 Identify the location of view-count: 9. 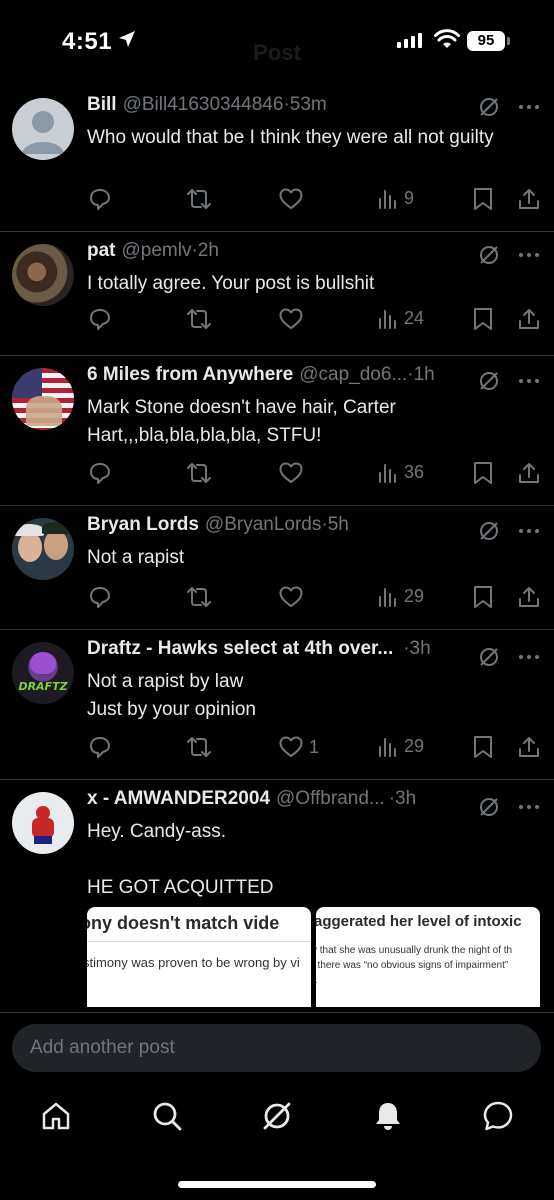
(409, 198).